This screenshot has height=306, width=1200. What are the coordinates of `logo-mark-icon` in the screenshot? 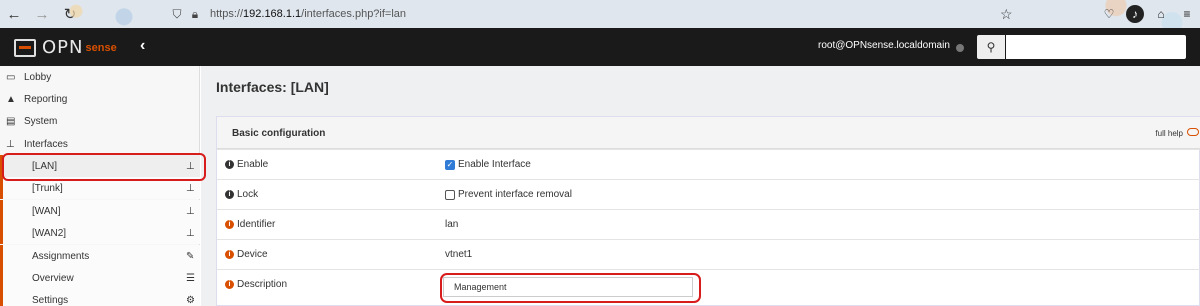 It's located at (25, 47).